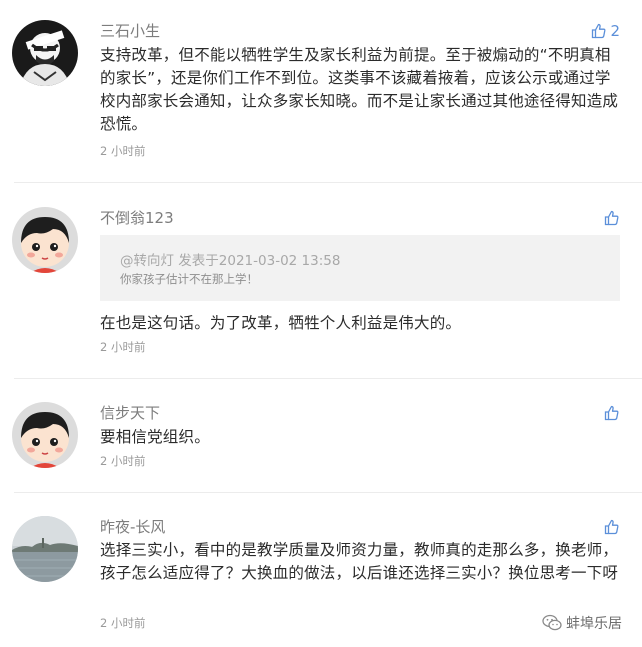  I want to click on comment-author: 信步天下, so click(130, 413).